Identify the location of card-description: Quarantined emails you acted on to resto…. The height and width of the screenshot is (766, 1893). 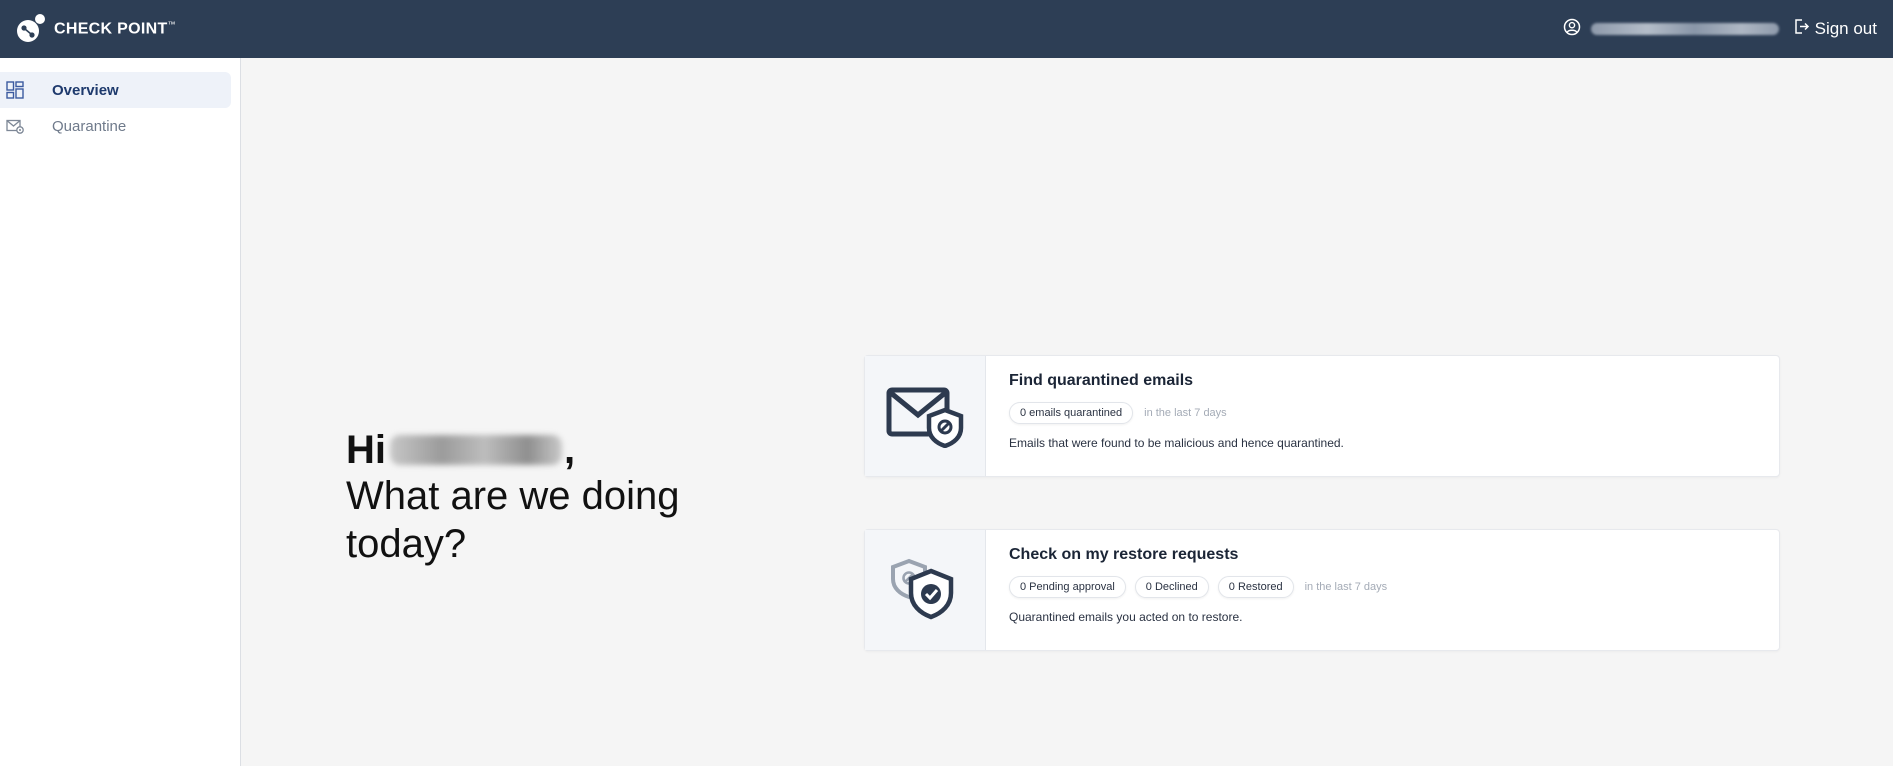
(1126, 617).